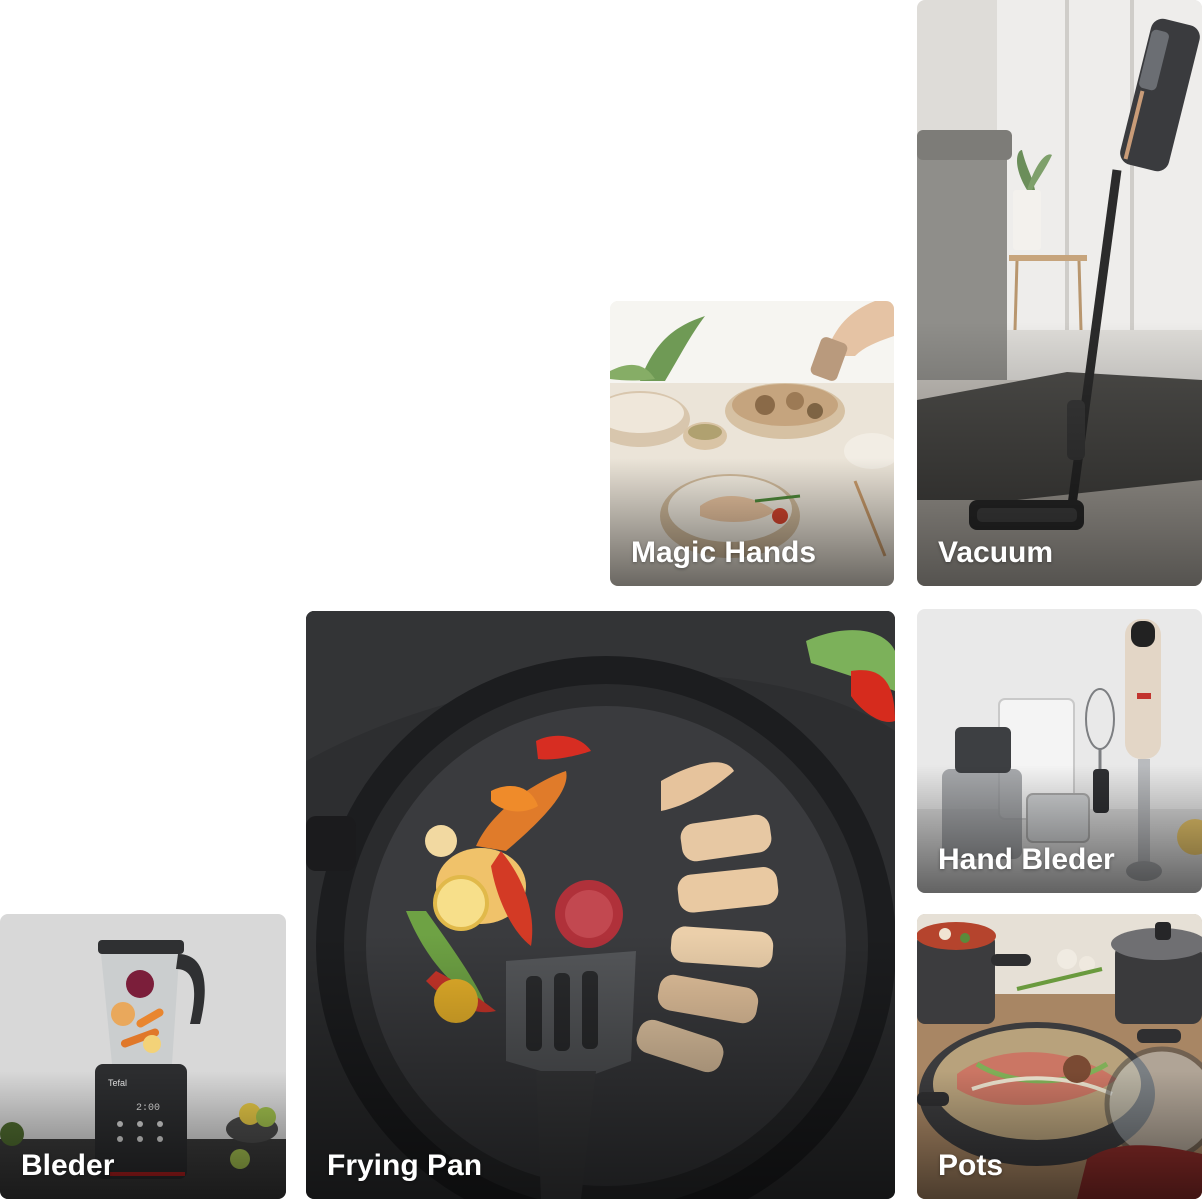  Describe the element at coordinates (117, 1083) in the screenshot. I see `bleder-brand-logo: Tefal` at that location.